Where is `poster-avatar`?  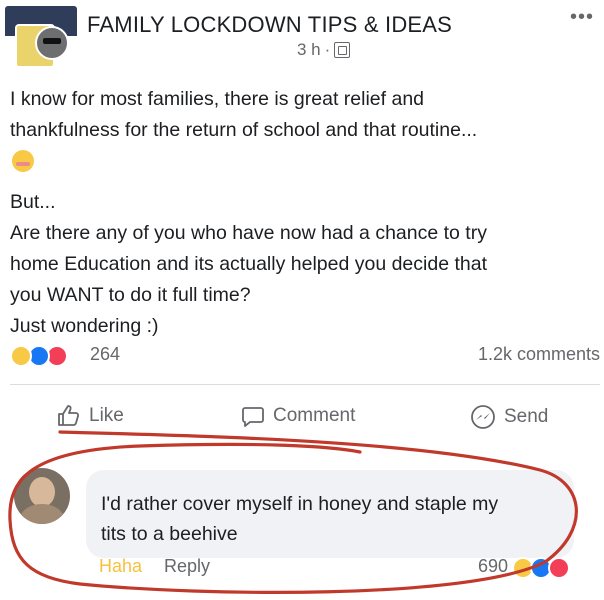
poster-avatar is located at coordinates (52, 43).